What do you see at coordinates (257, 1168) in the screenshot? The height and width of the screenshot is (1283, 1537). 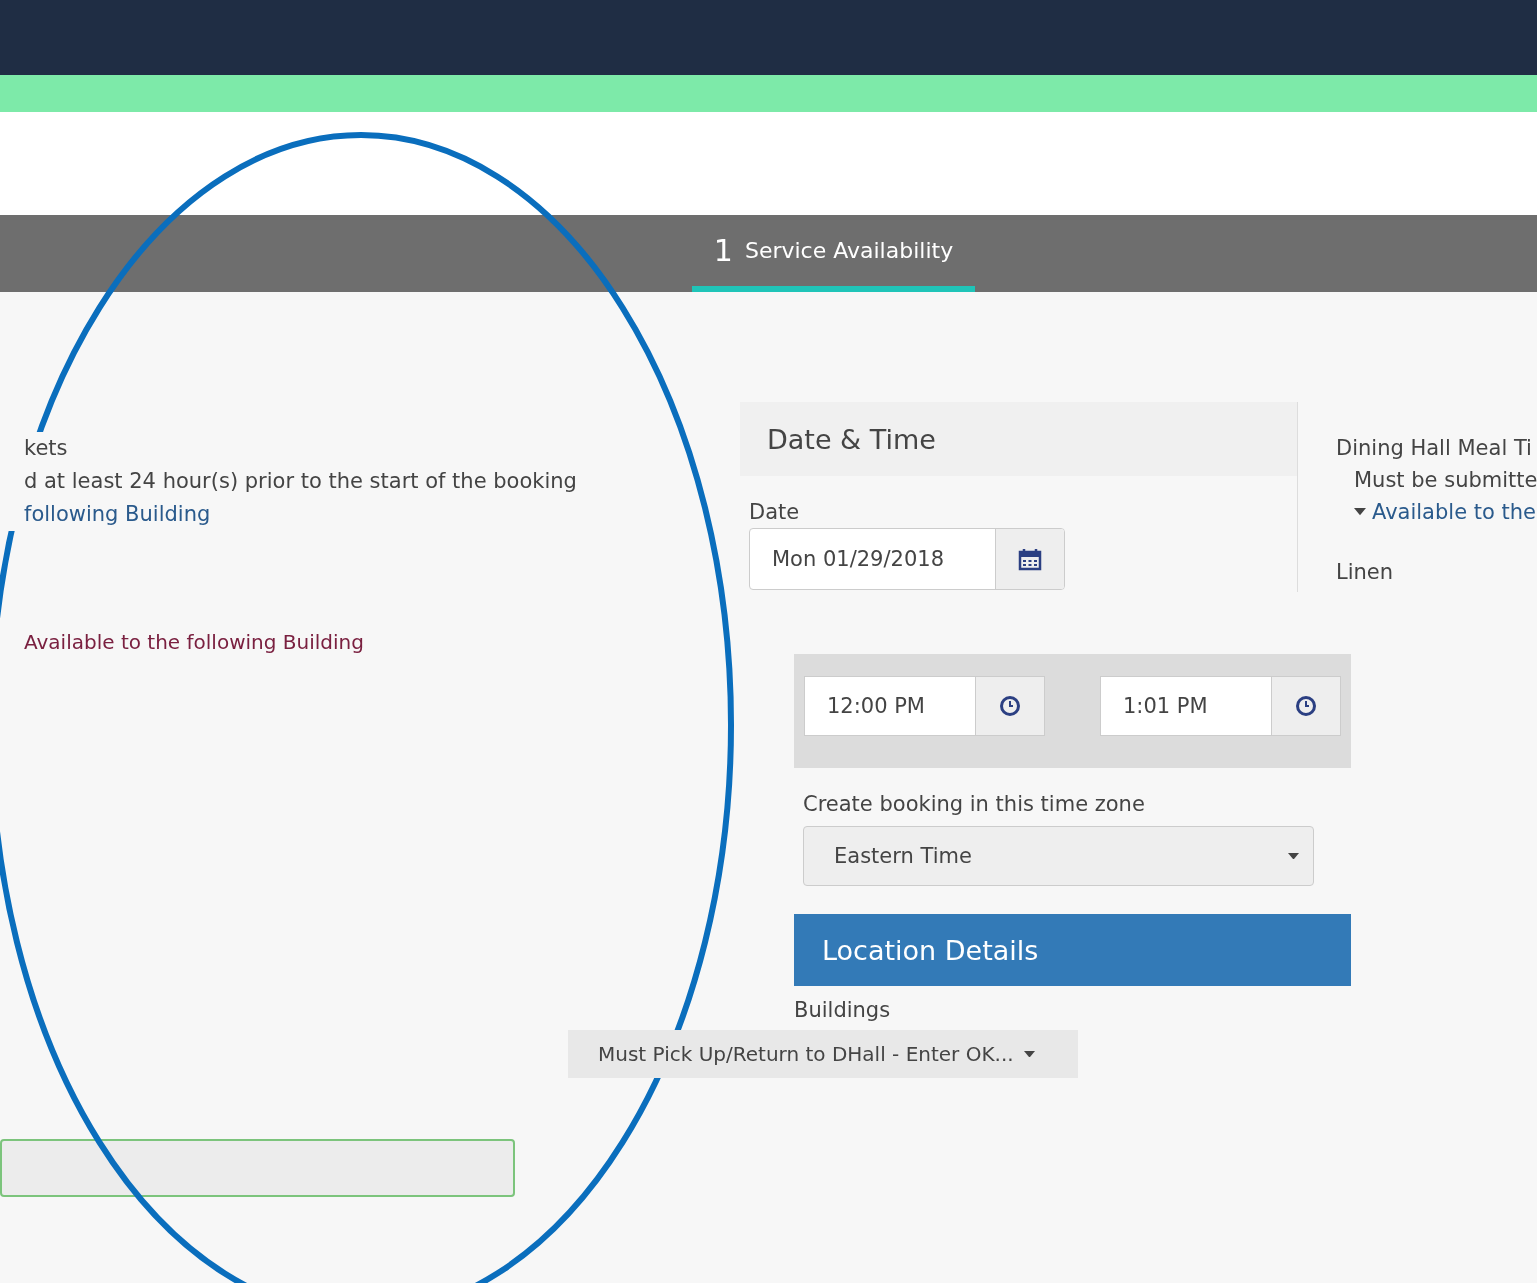 I see `input-field` at bounding box center [257, 1168].